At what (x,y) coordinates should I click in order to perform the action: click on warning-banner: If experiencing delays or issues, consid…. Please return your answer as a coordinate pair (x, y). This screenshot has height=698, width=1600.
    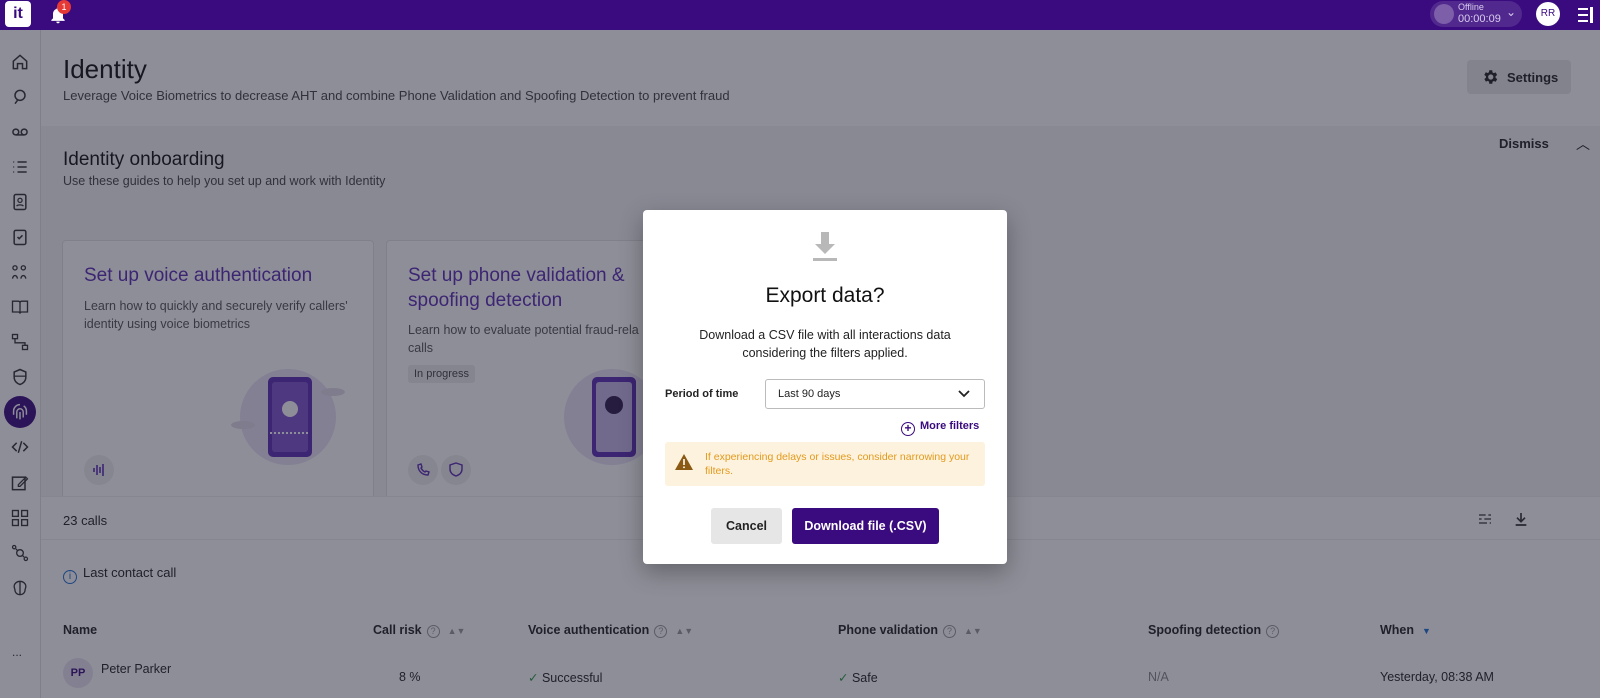
    Looking at the image, I should click on (825, 464).